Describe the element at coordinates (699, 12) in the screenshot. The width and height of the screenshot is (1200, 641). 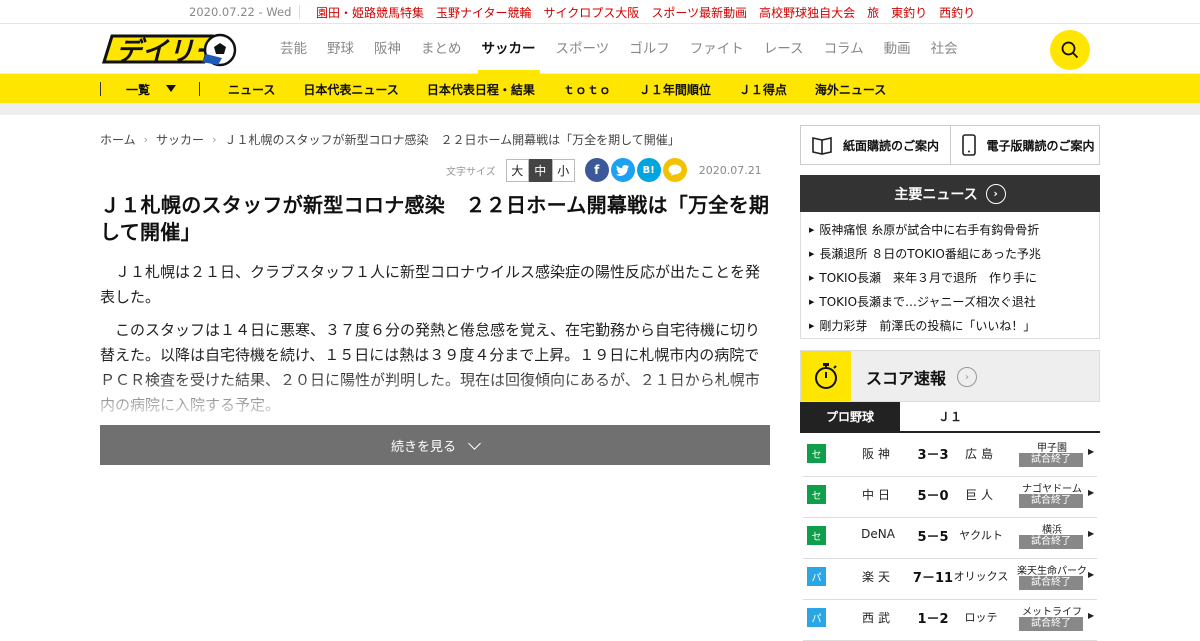
I see `top-link: スポーツ最新動画` at that location.